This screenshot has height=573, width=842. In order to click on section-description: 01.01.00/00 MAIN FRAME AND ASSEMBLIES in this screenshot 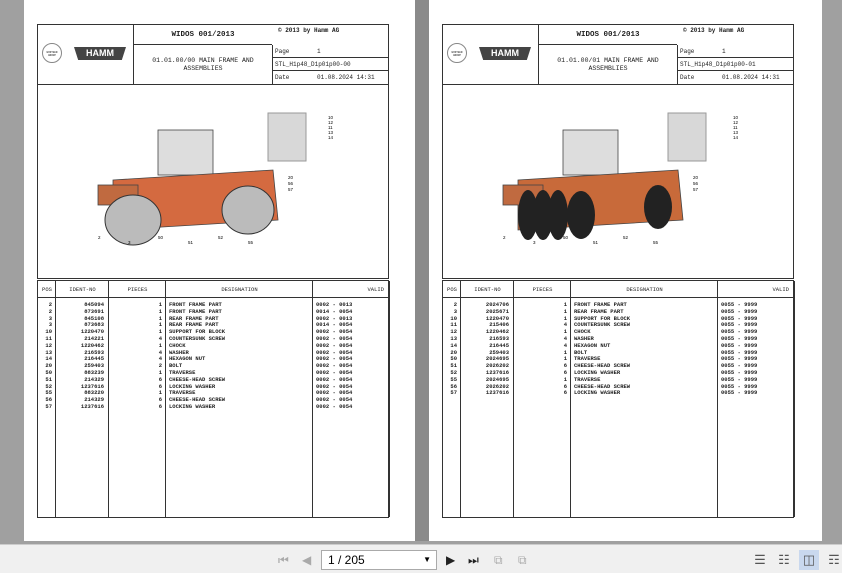, I will do `click(203, 64)`.